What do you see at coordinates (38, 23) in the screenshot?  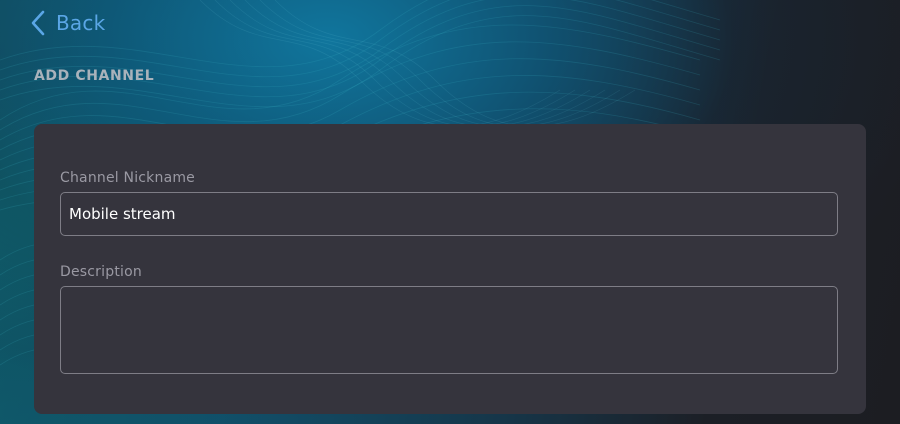 I see `chevron-left-icon` at bounding box center [38, 23].